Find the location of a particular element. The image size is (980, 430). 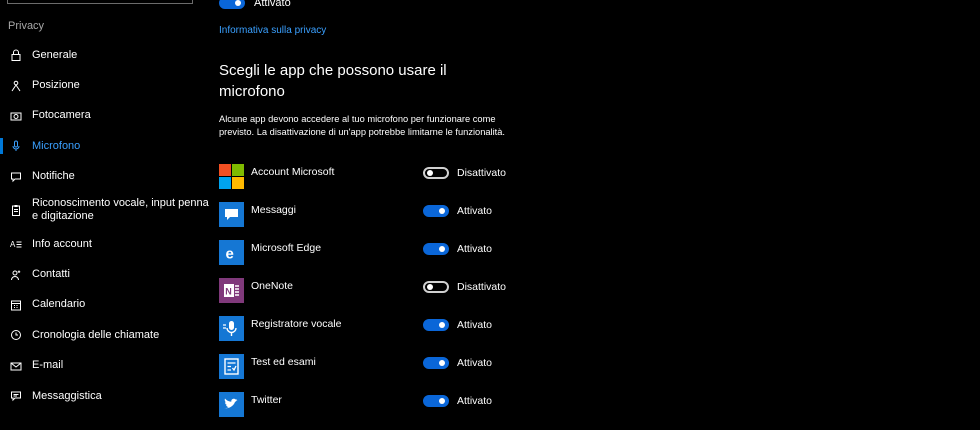

sidebar-item-label: Fotocamera is located at coordinates (61, 115).